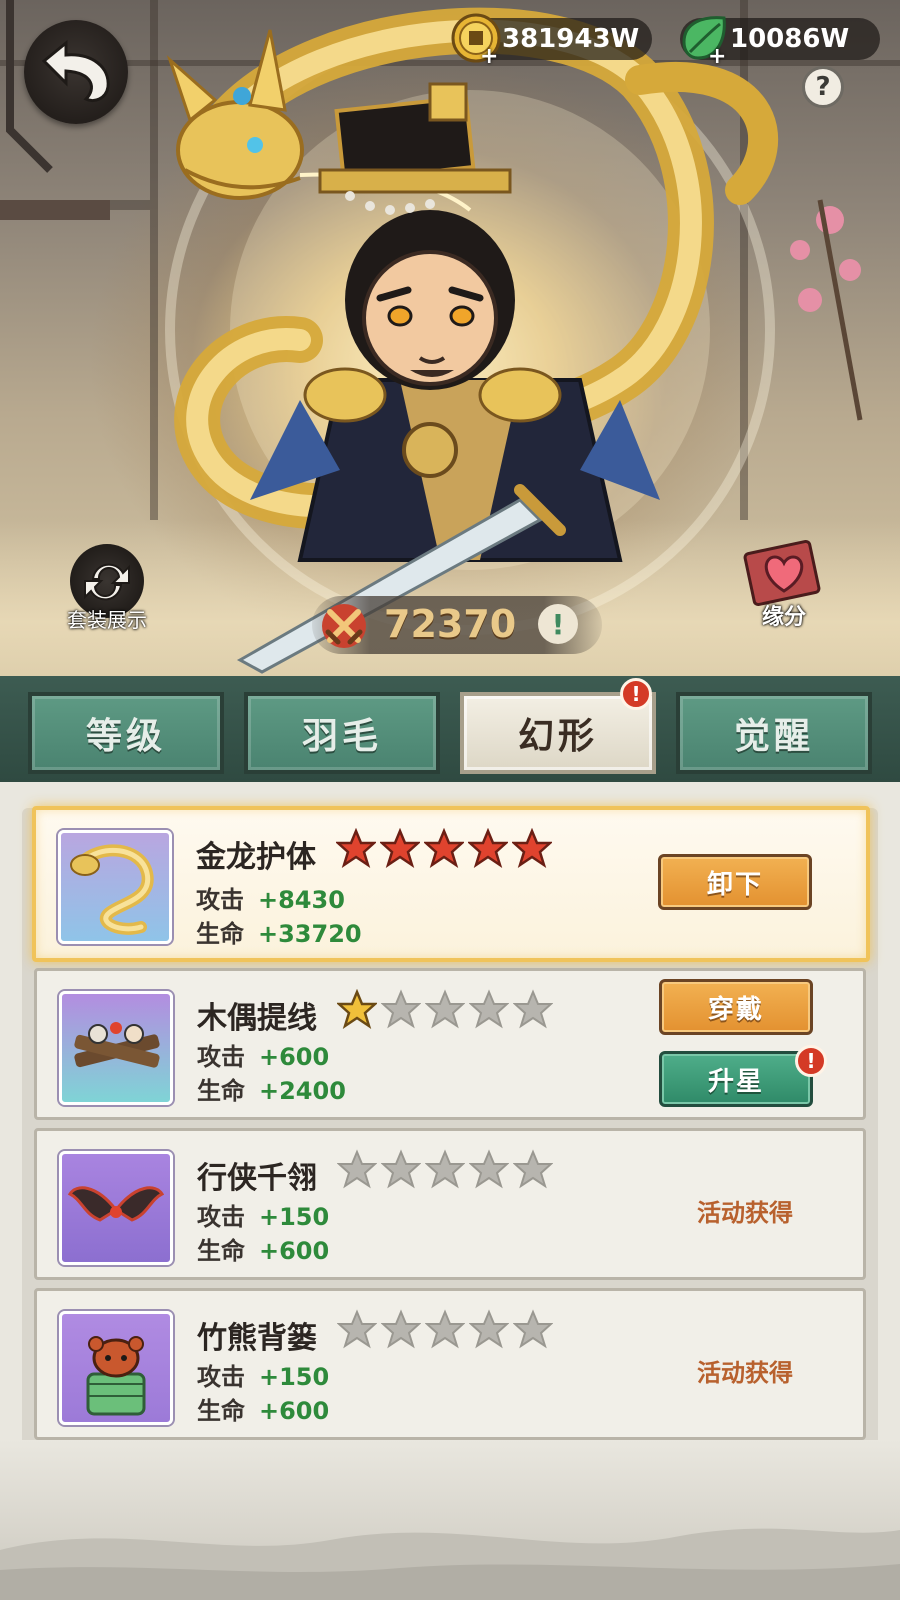 The width and height of the screenshot is (900, 1600). Describe the element at coordinates (344, 626) in the screenshot. I see `crossed-swords-icon` at that location.